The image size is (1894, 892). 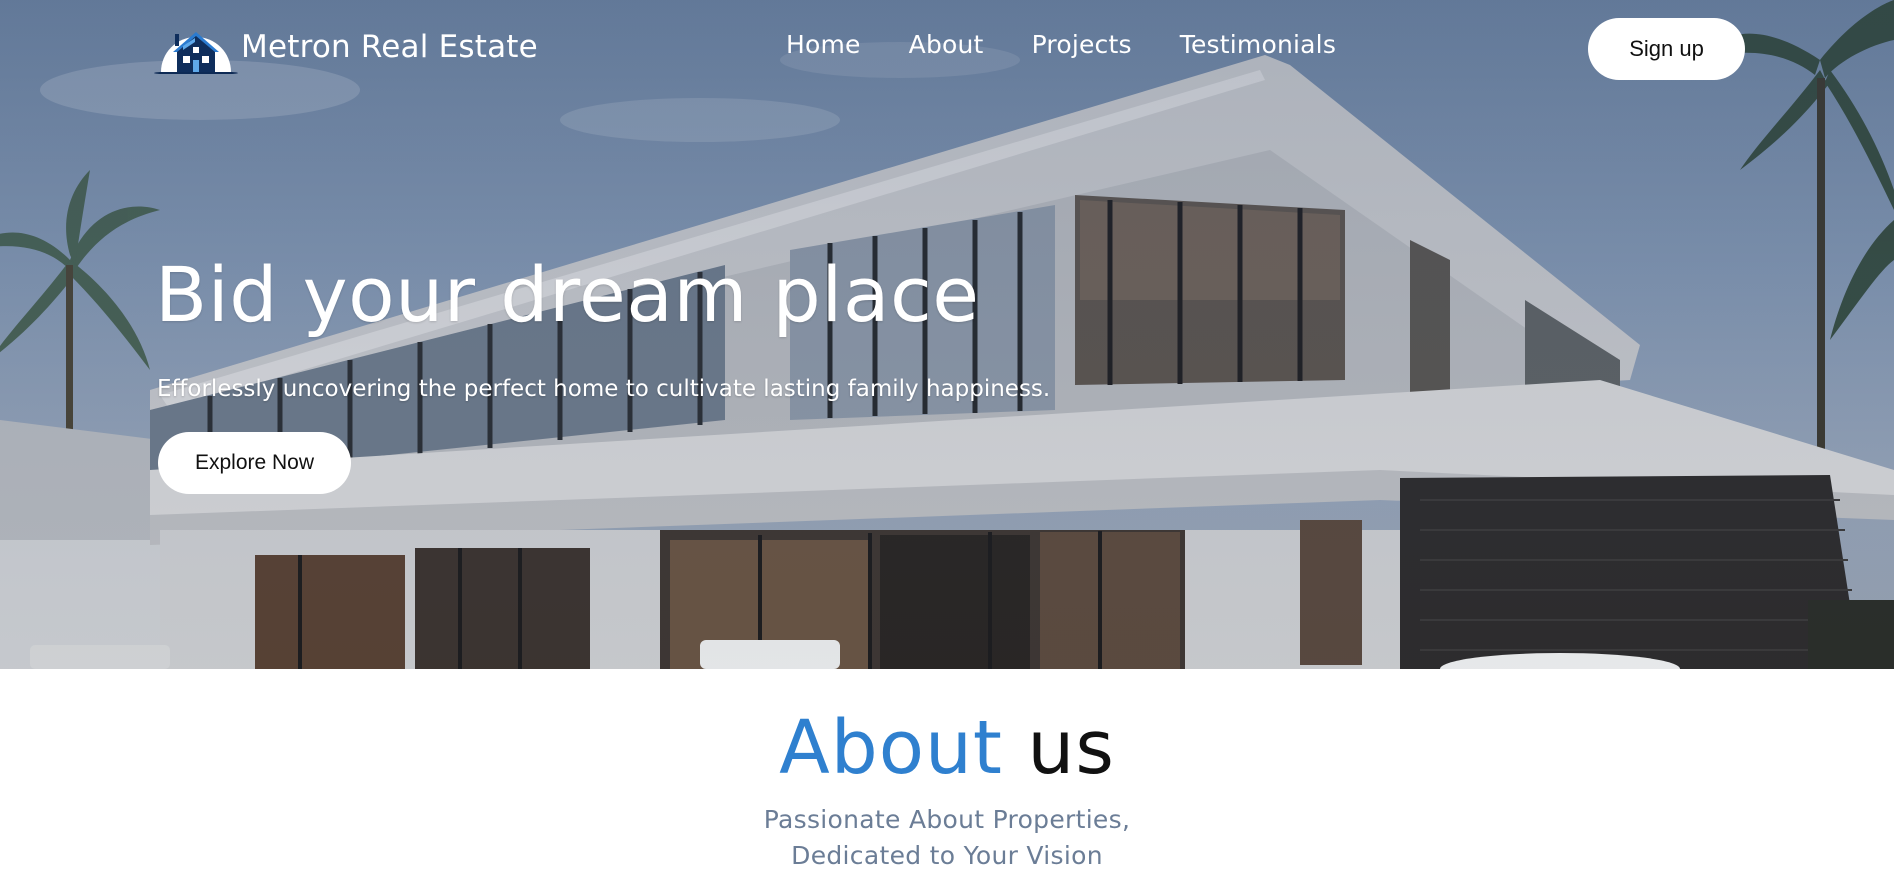 I want to click on house-logo-icon, so click(x=196, y=47).